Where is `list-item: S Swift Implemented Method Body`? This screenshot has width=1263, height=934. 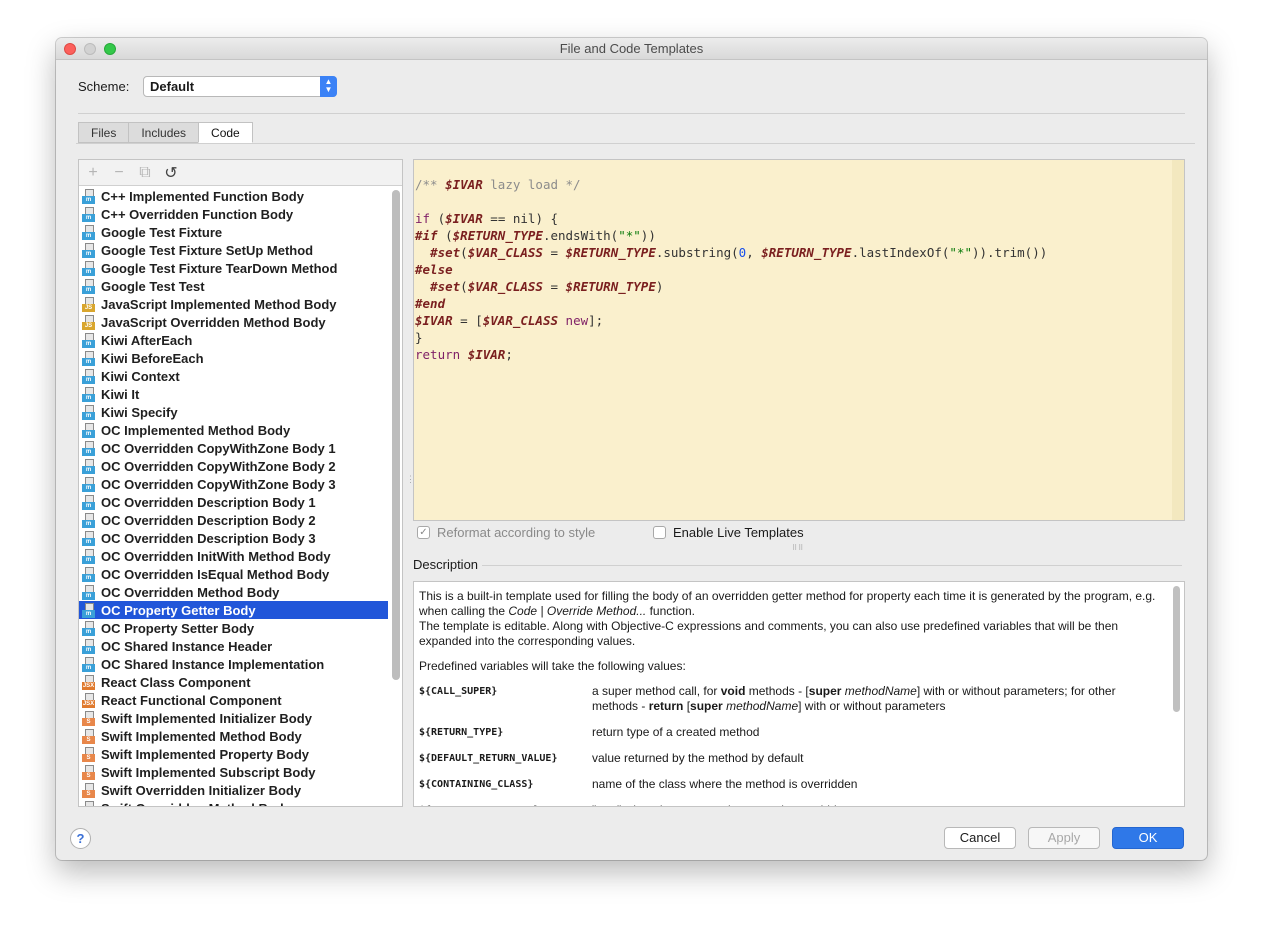
list-item: S Swift Implemented Method Body is located at coordinates (233, 736).